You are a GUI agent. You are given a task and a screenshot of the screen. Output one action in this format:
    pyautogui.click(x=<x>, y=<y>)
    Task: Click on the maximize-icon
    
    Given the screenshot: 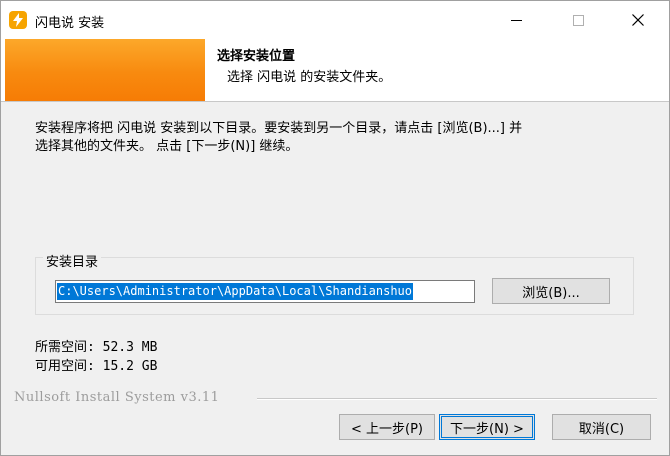 What is the action you would take?
    pyautogui.click(x=578, y=20)
    